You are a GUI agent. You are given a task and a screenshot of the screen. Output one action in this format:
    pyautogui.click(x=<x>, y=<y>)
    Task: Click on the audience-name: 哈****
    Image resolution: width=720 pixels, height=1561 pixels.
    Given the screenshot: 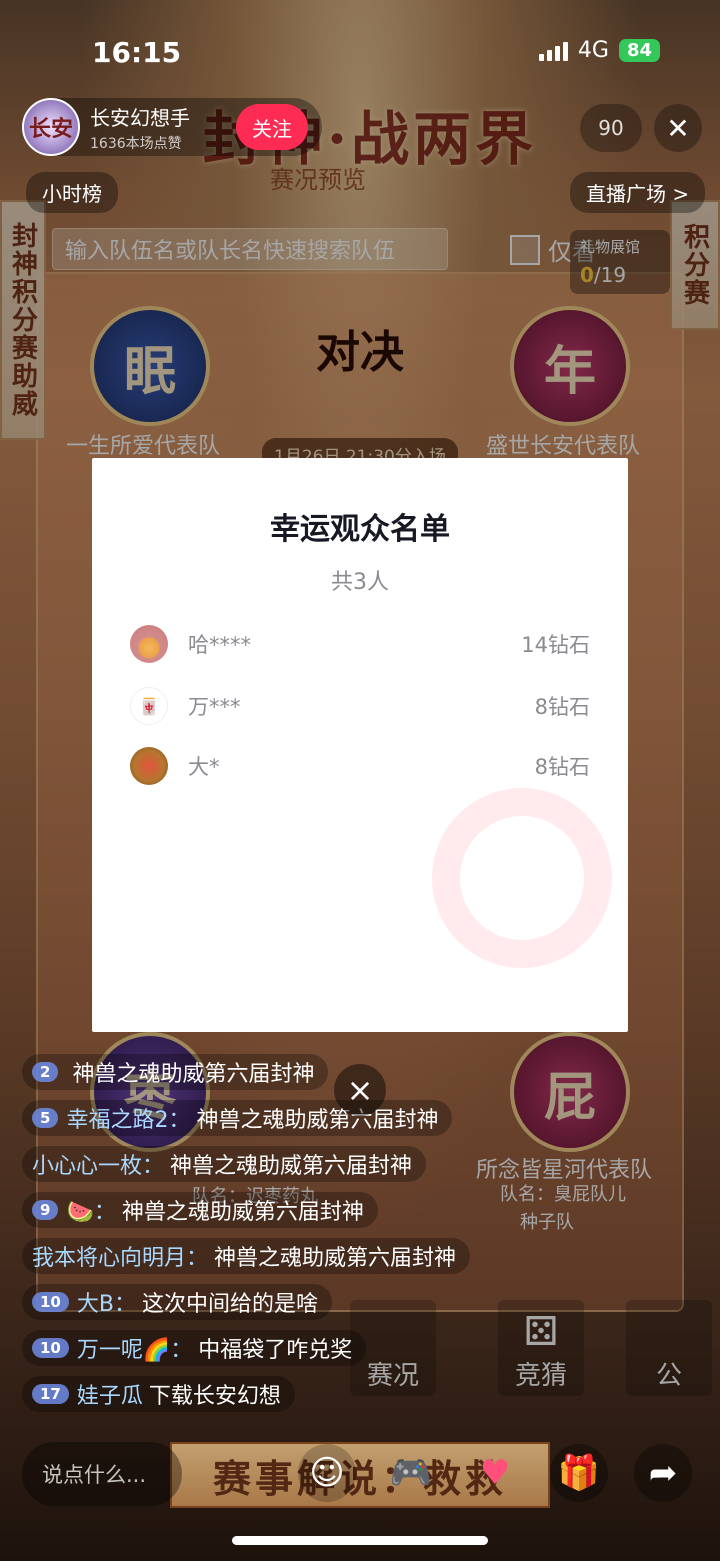 What is the action you would take?
    pyautogui.click(x=219, y=645)
    